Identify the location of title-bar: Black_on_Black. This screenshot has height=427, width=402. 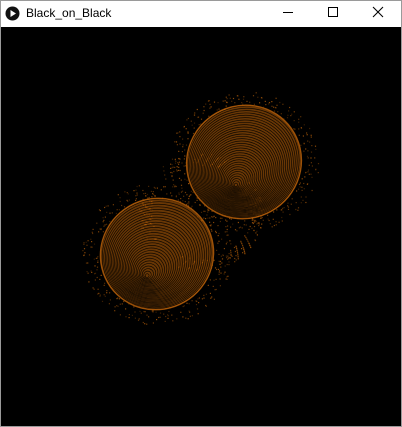
(201, 14).